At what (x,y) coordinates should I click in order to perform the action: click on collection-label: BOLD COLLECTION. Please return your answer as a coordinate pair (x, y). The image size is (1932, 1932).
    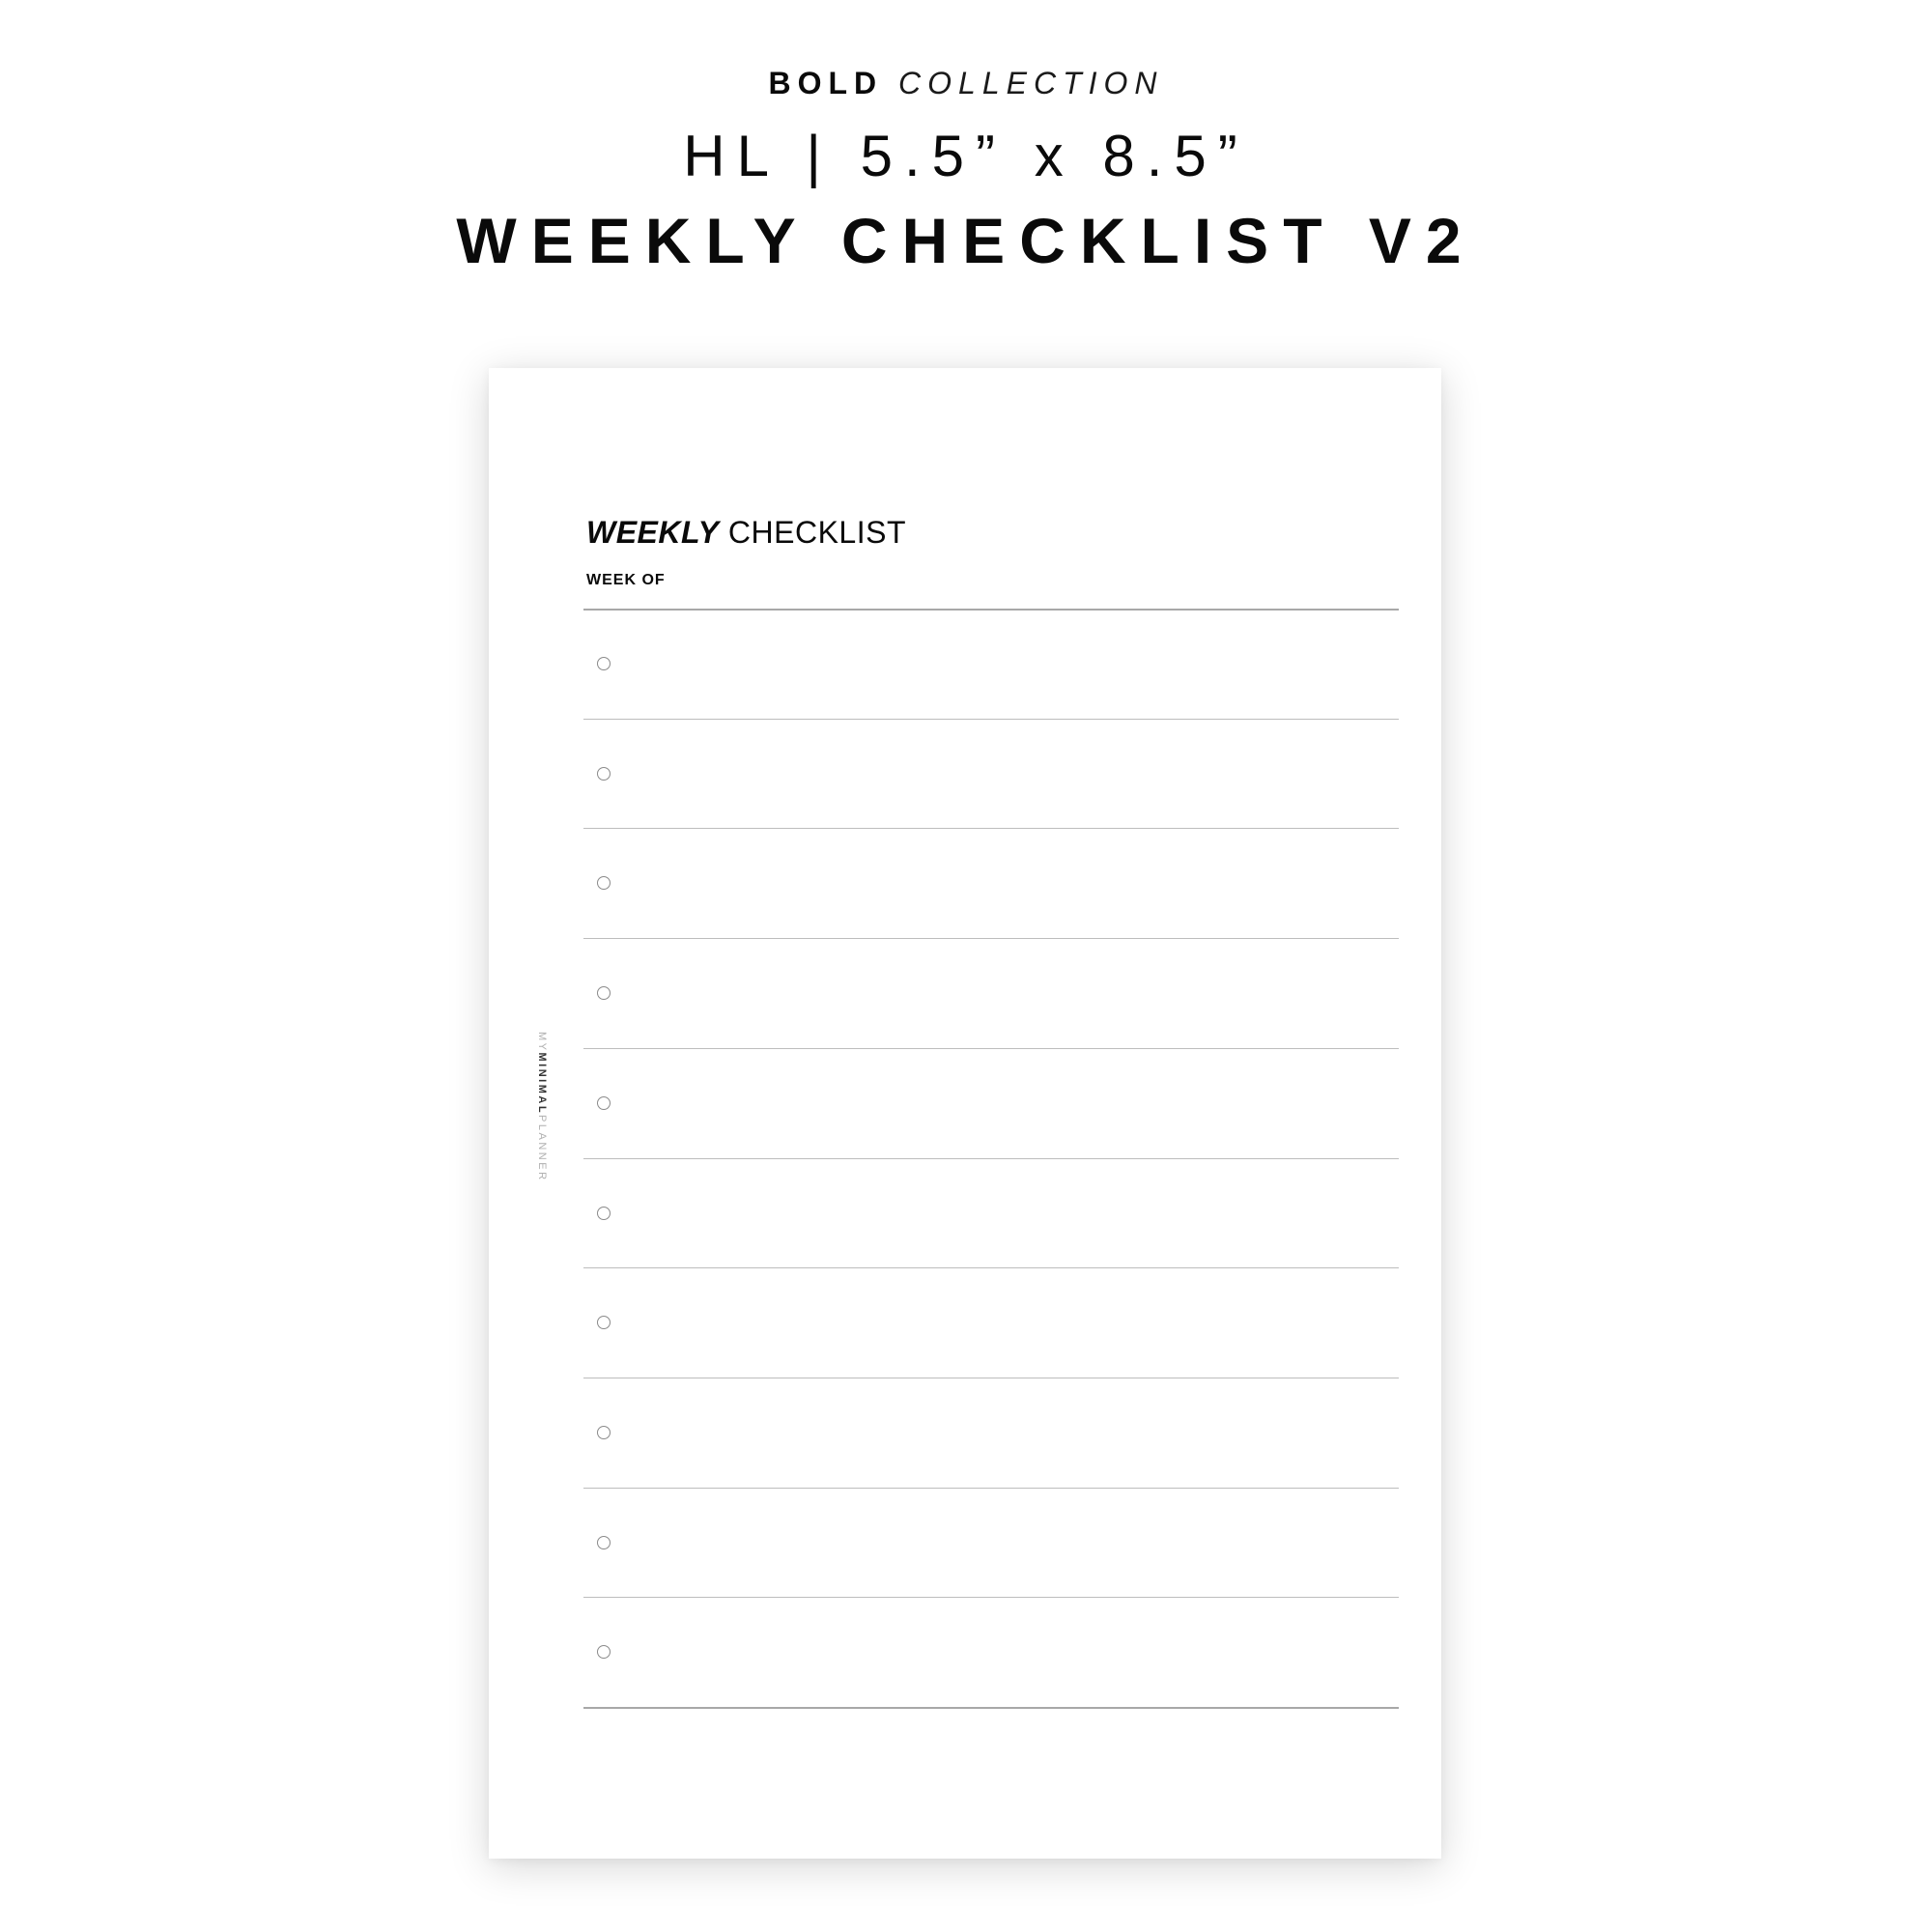
    Looking at the image, I should click on (966, 83).